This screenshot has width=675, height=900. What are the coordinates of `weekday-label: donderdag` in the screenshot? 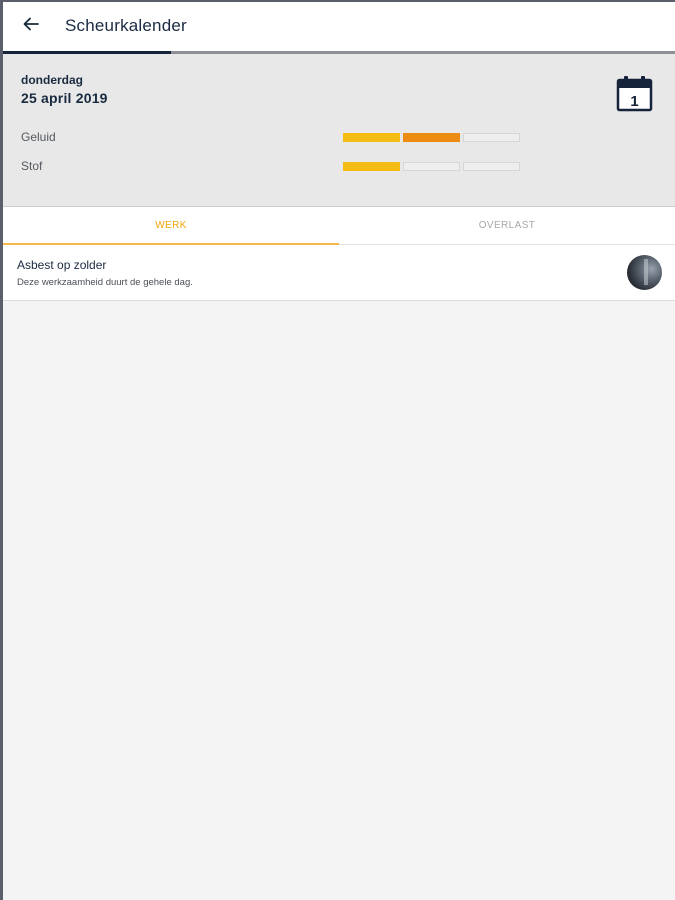 It's located at (52, 80).